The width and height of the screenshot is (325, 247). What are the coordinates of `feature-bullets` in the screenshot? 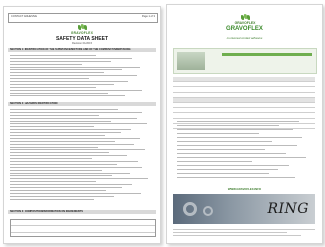 It's located at (245, 151).